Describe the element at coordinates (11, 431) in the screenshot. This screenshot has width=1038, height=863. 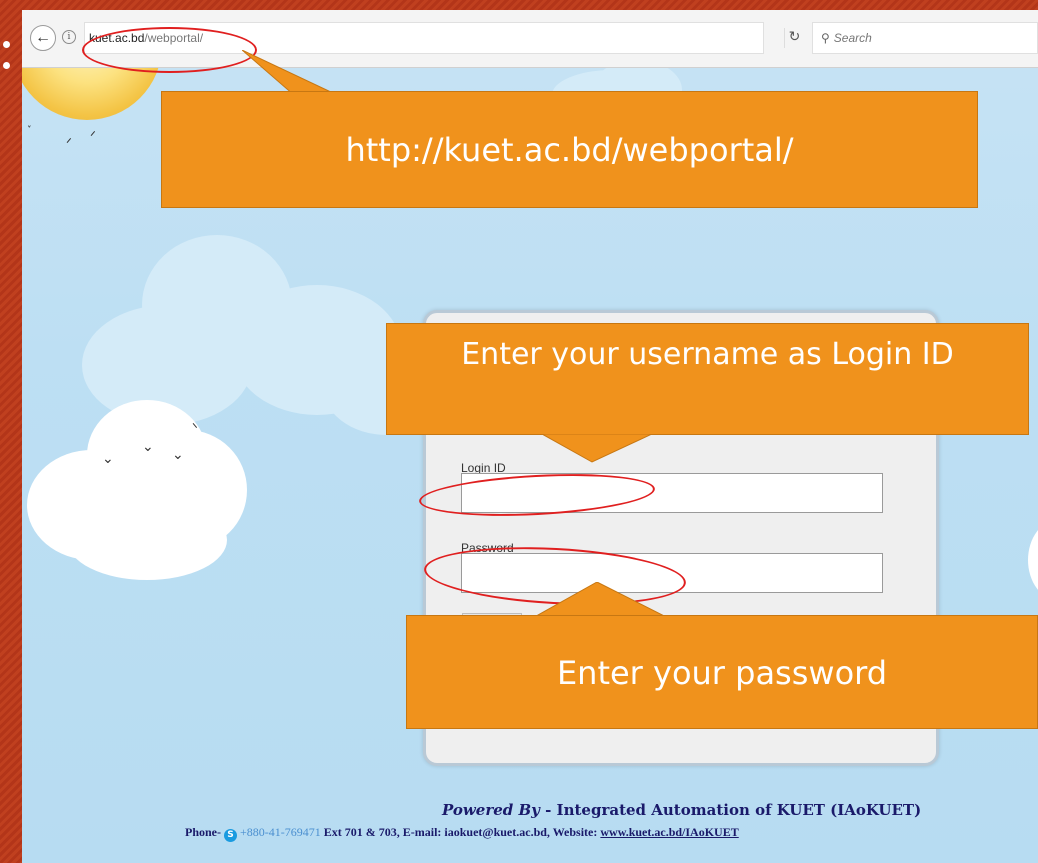
I see `slide-left-border` at that location.